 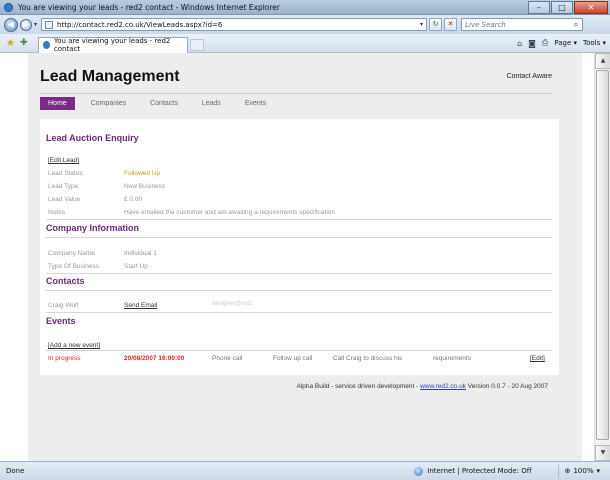 I want to click on event-note-cont: requirements, so click(x=452, y=358).